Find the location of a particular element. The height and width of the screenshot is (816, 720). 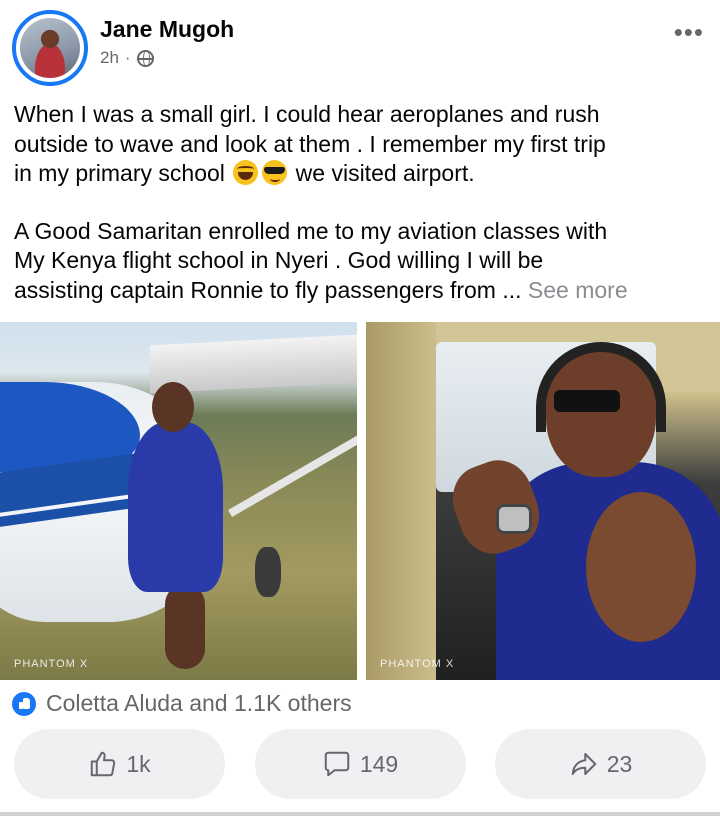

thumbs-up-icon is located at coordinates (103, 764).